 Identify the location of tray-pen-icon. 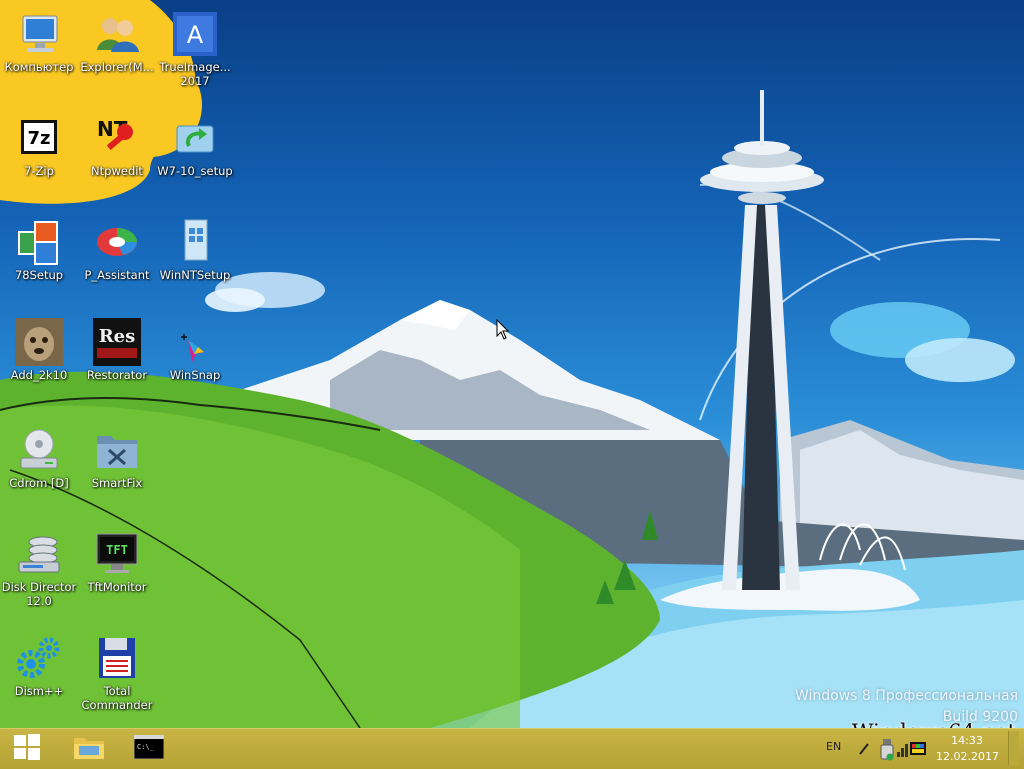
(864, 748).